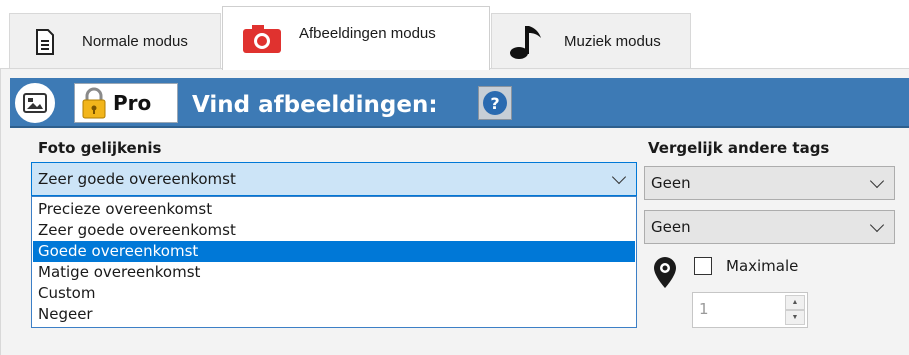 The image size is (909, 355). What do you see at coordinates (671, 227) in the screenshot?
I see `compare-tags-value-2: Geen` at bounding box center [671, 227].